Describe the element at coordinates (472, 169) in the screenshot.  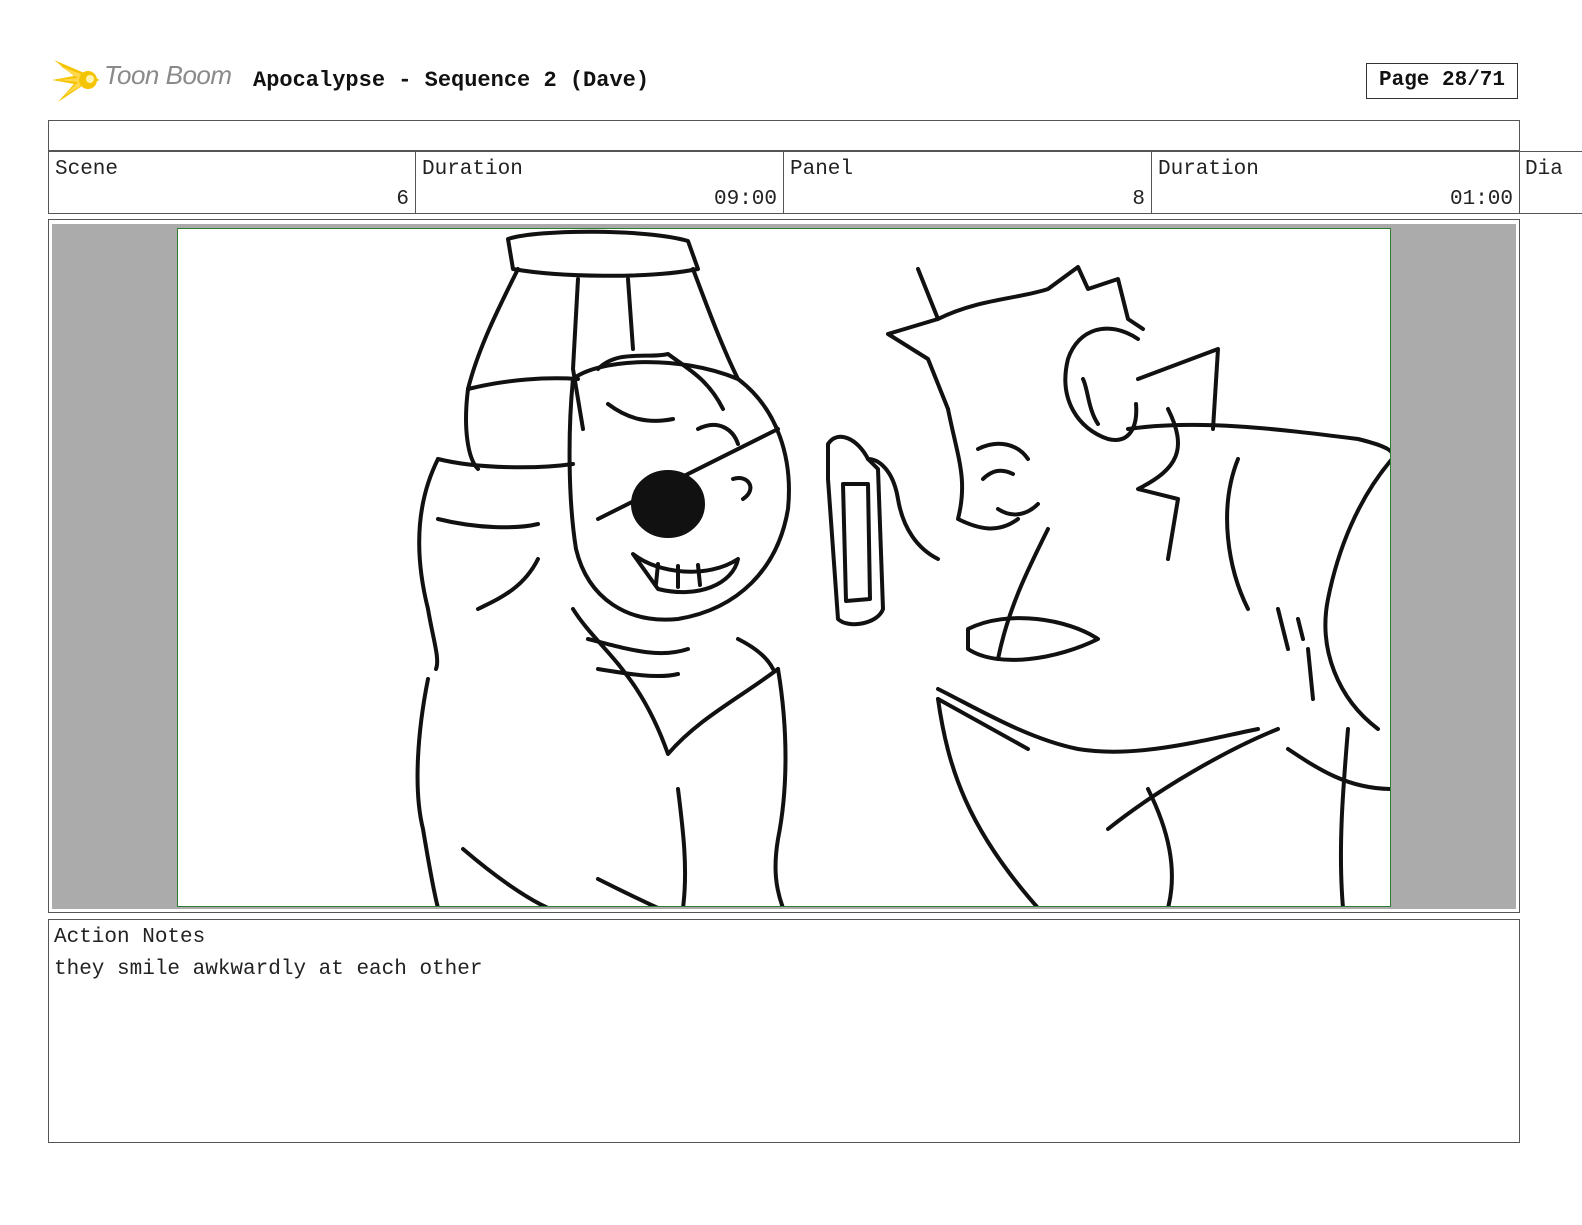
I see `scene-duration-label: Duration` at that location.